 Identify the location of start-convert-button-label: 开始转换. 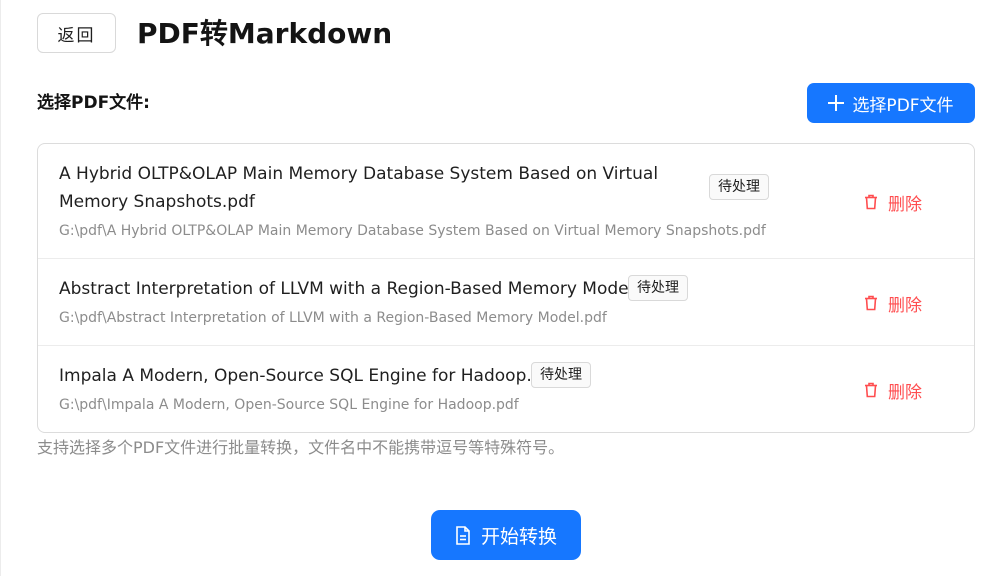
(518, 536).